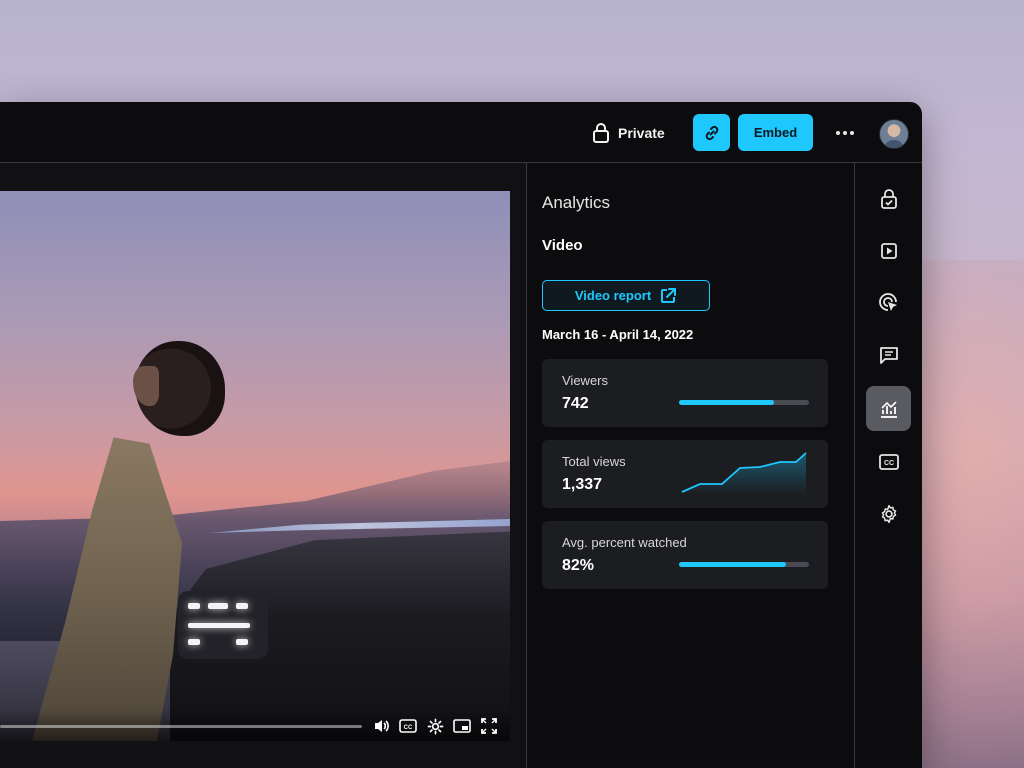 This screenshot has height=768, width=1024. Describe the element at coordinates (562, 245) in the screenshot. I see `section-heading: Video` at that location.